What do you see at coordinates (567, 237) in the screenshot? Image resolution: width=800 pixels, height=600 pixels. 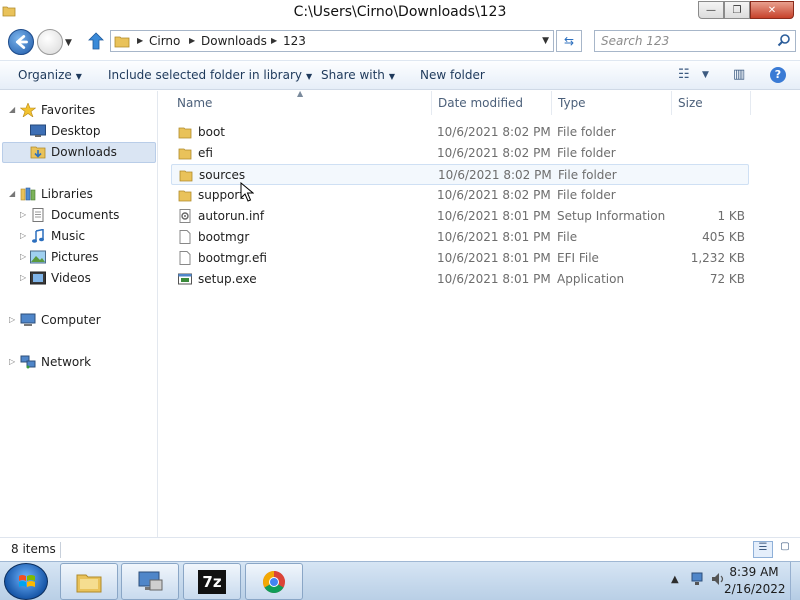 I see `file-type: File` at bounding box center [567, 237].